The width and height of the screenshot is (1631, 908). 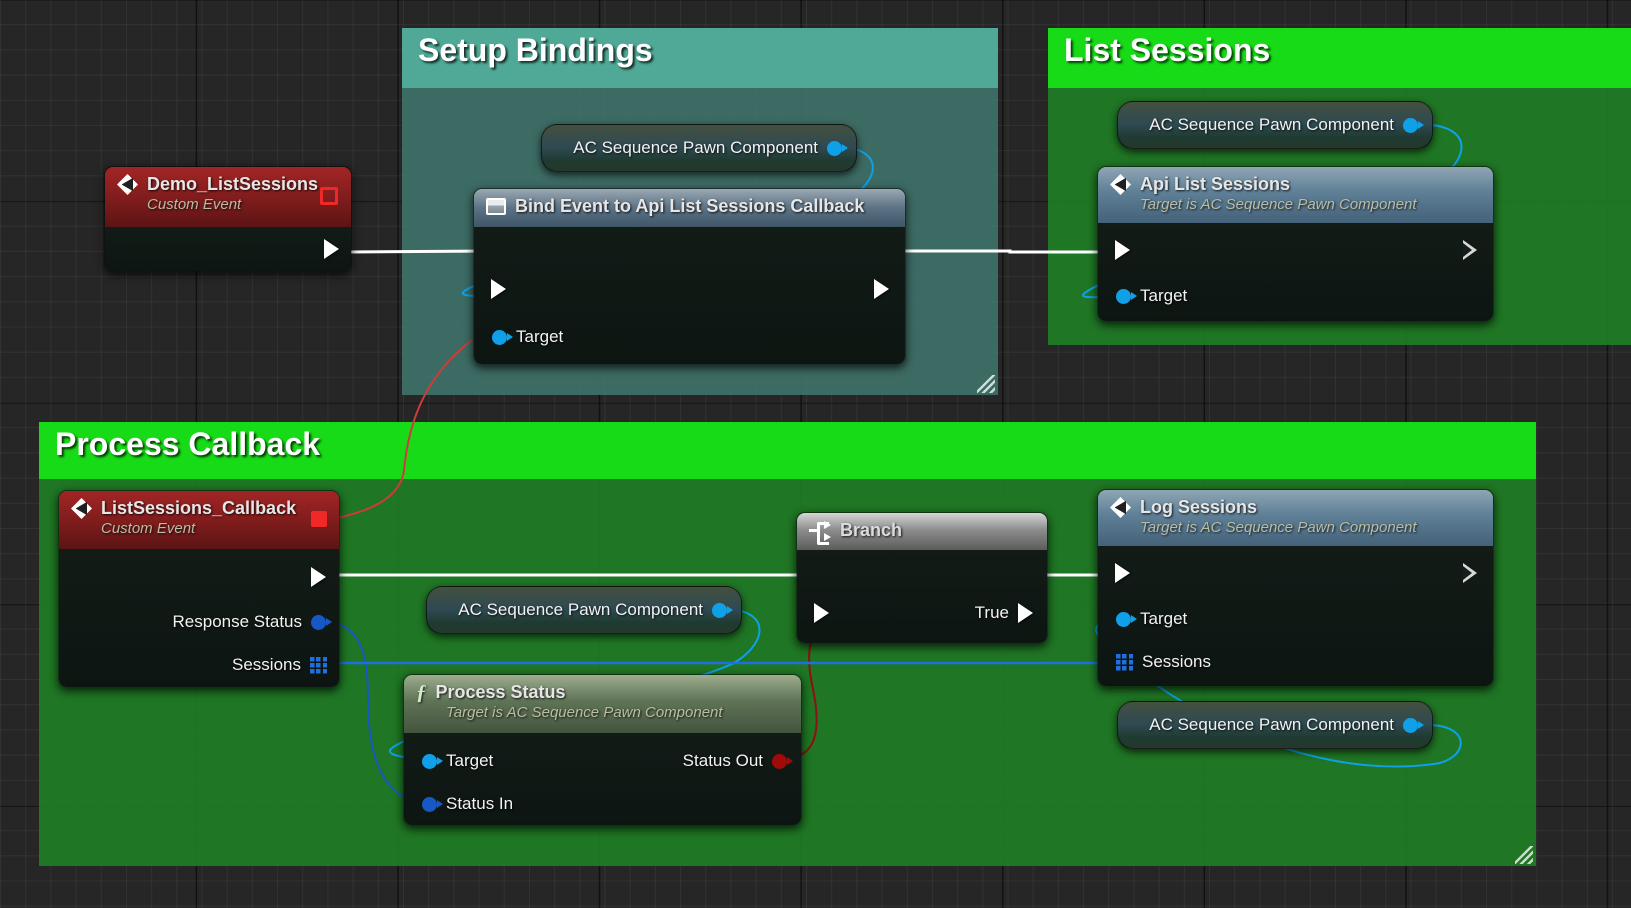 What do you see at coordinates (432, 804) in the screenshot?
I see `struct-input-pin` at bounding box center [432, 804].